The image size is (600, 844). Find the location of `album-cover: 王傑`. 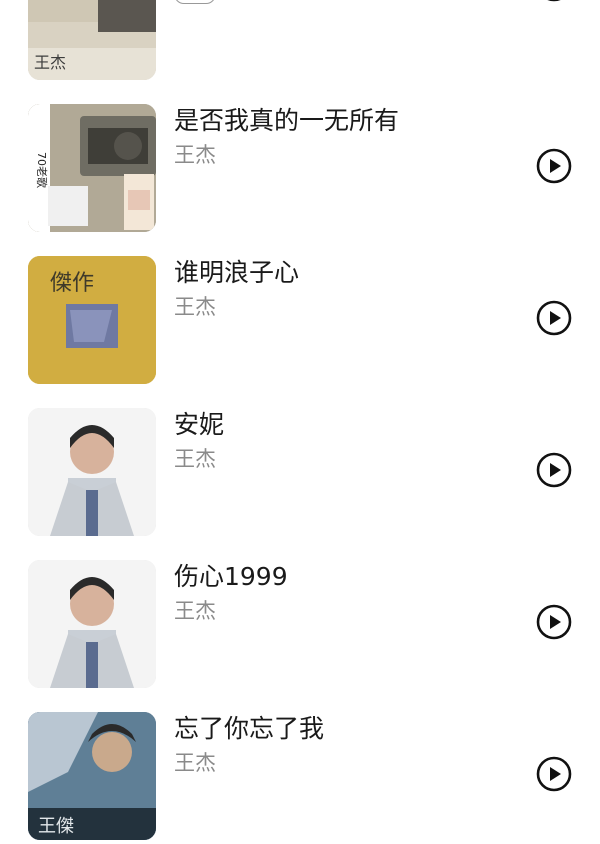

album-cover: 王傑 is located at coordinates (92, 776).